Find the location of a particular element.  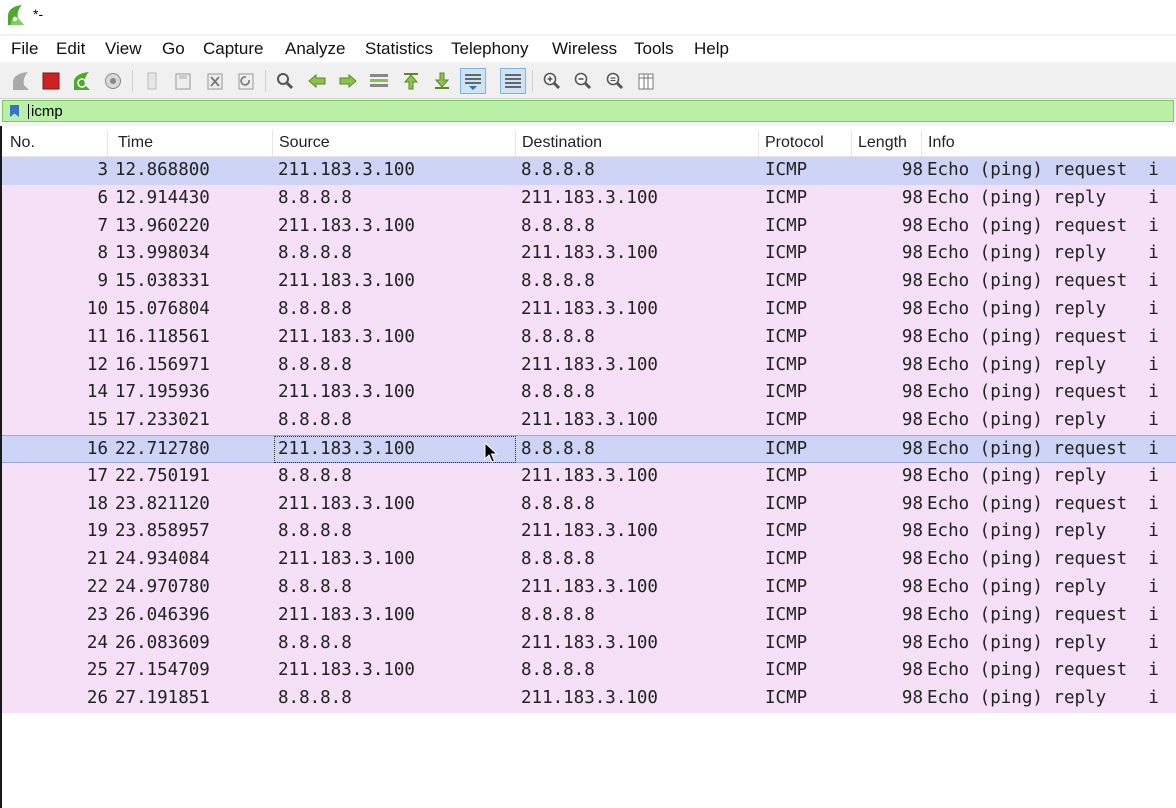

menu-wireless: Wireless is located at coordinates (584, 49).